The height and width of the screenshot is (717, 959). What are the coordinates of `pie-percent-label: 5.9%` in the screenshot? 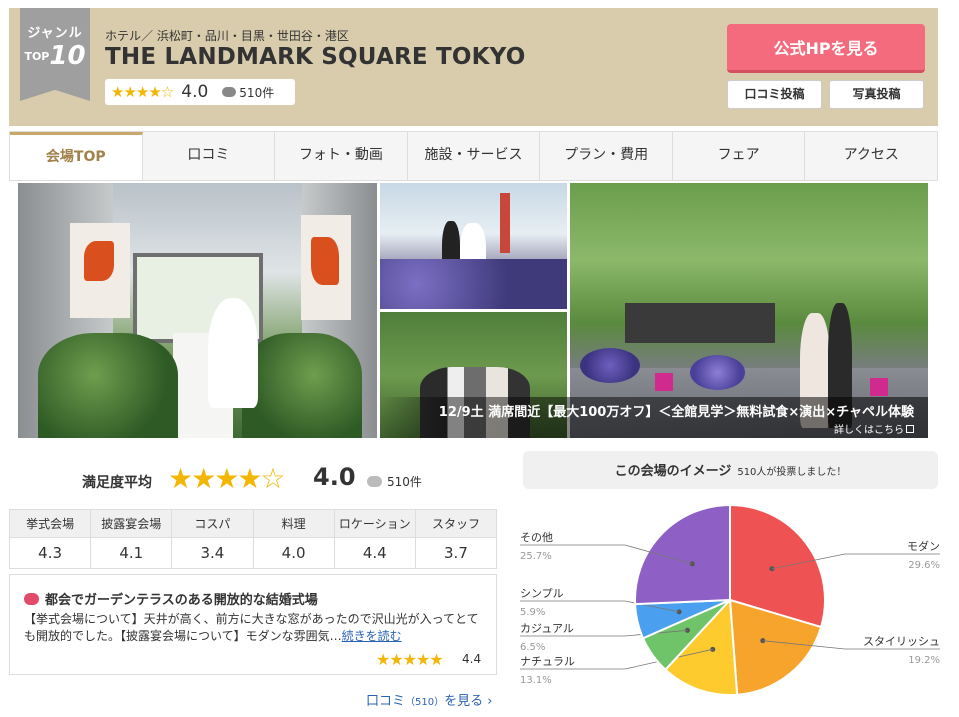 It's located at (532, 612).